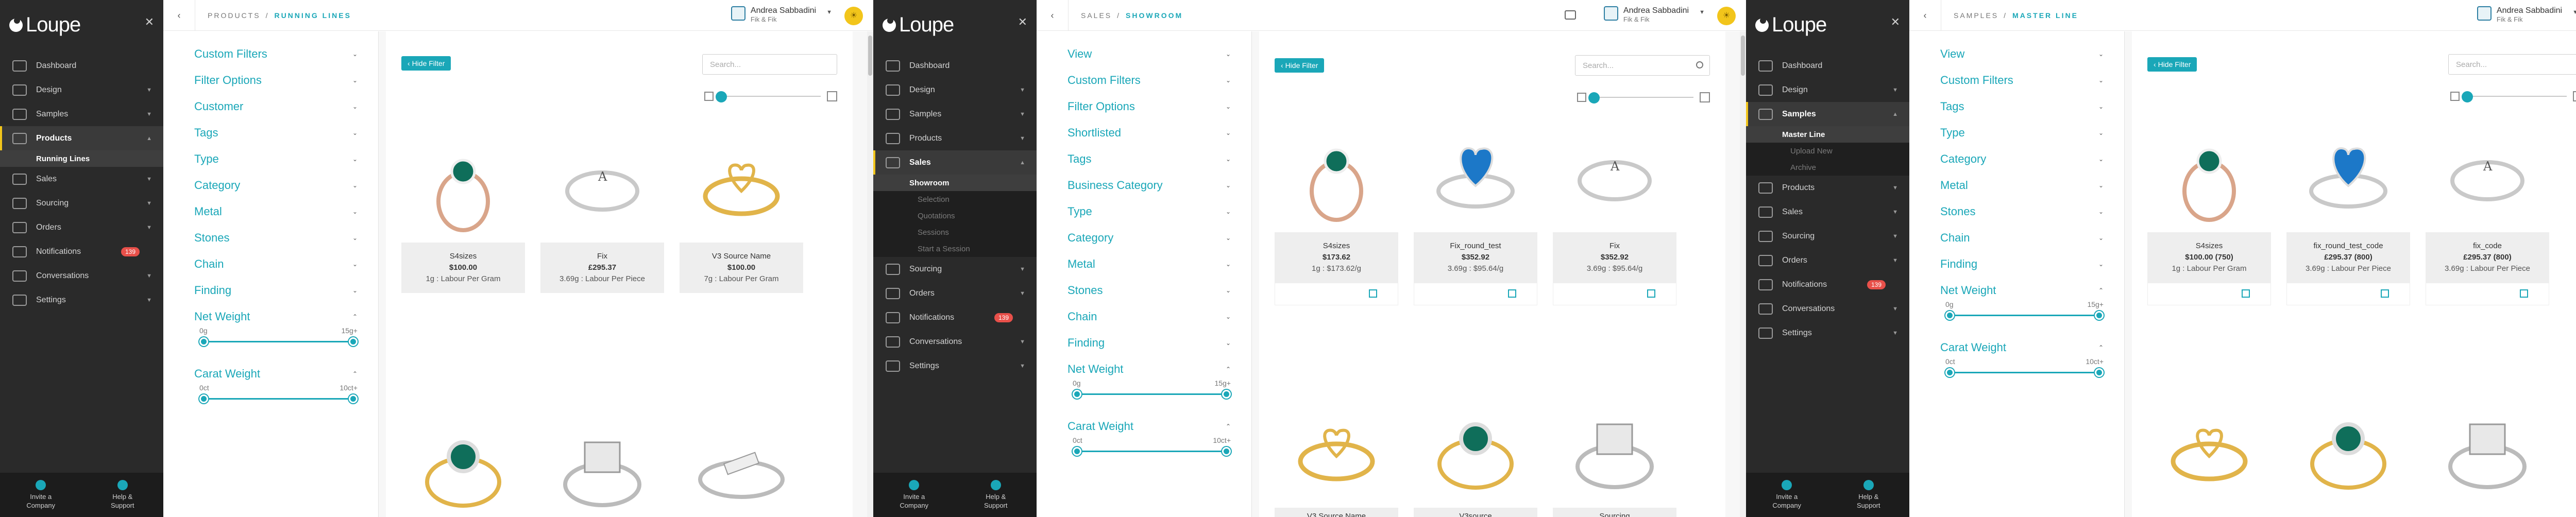  What do you see at coordinates (81, 138) in the screenshot?
I see `sidebar-item-products: Products ▲` at bounding box center [81, 138].